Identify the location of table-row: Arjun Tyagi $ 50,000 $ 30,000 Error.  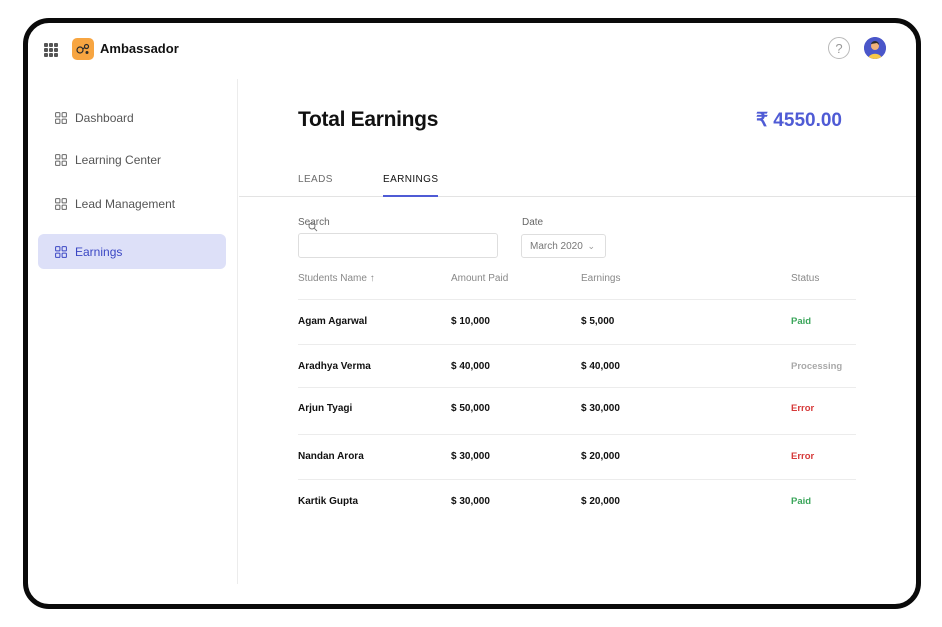
(577, 411).